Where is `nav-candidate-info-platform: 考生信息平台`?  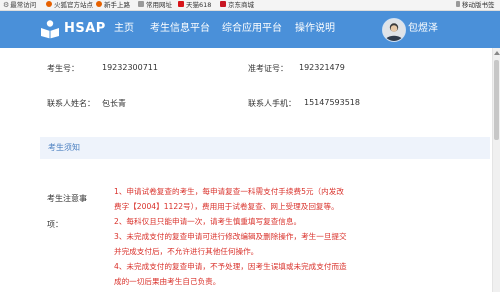 nav-candidate-info-platform: 考生信息平台 is located at coordinates (180, 29).